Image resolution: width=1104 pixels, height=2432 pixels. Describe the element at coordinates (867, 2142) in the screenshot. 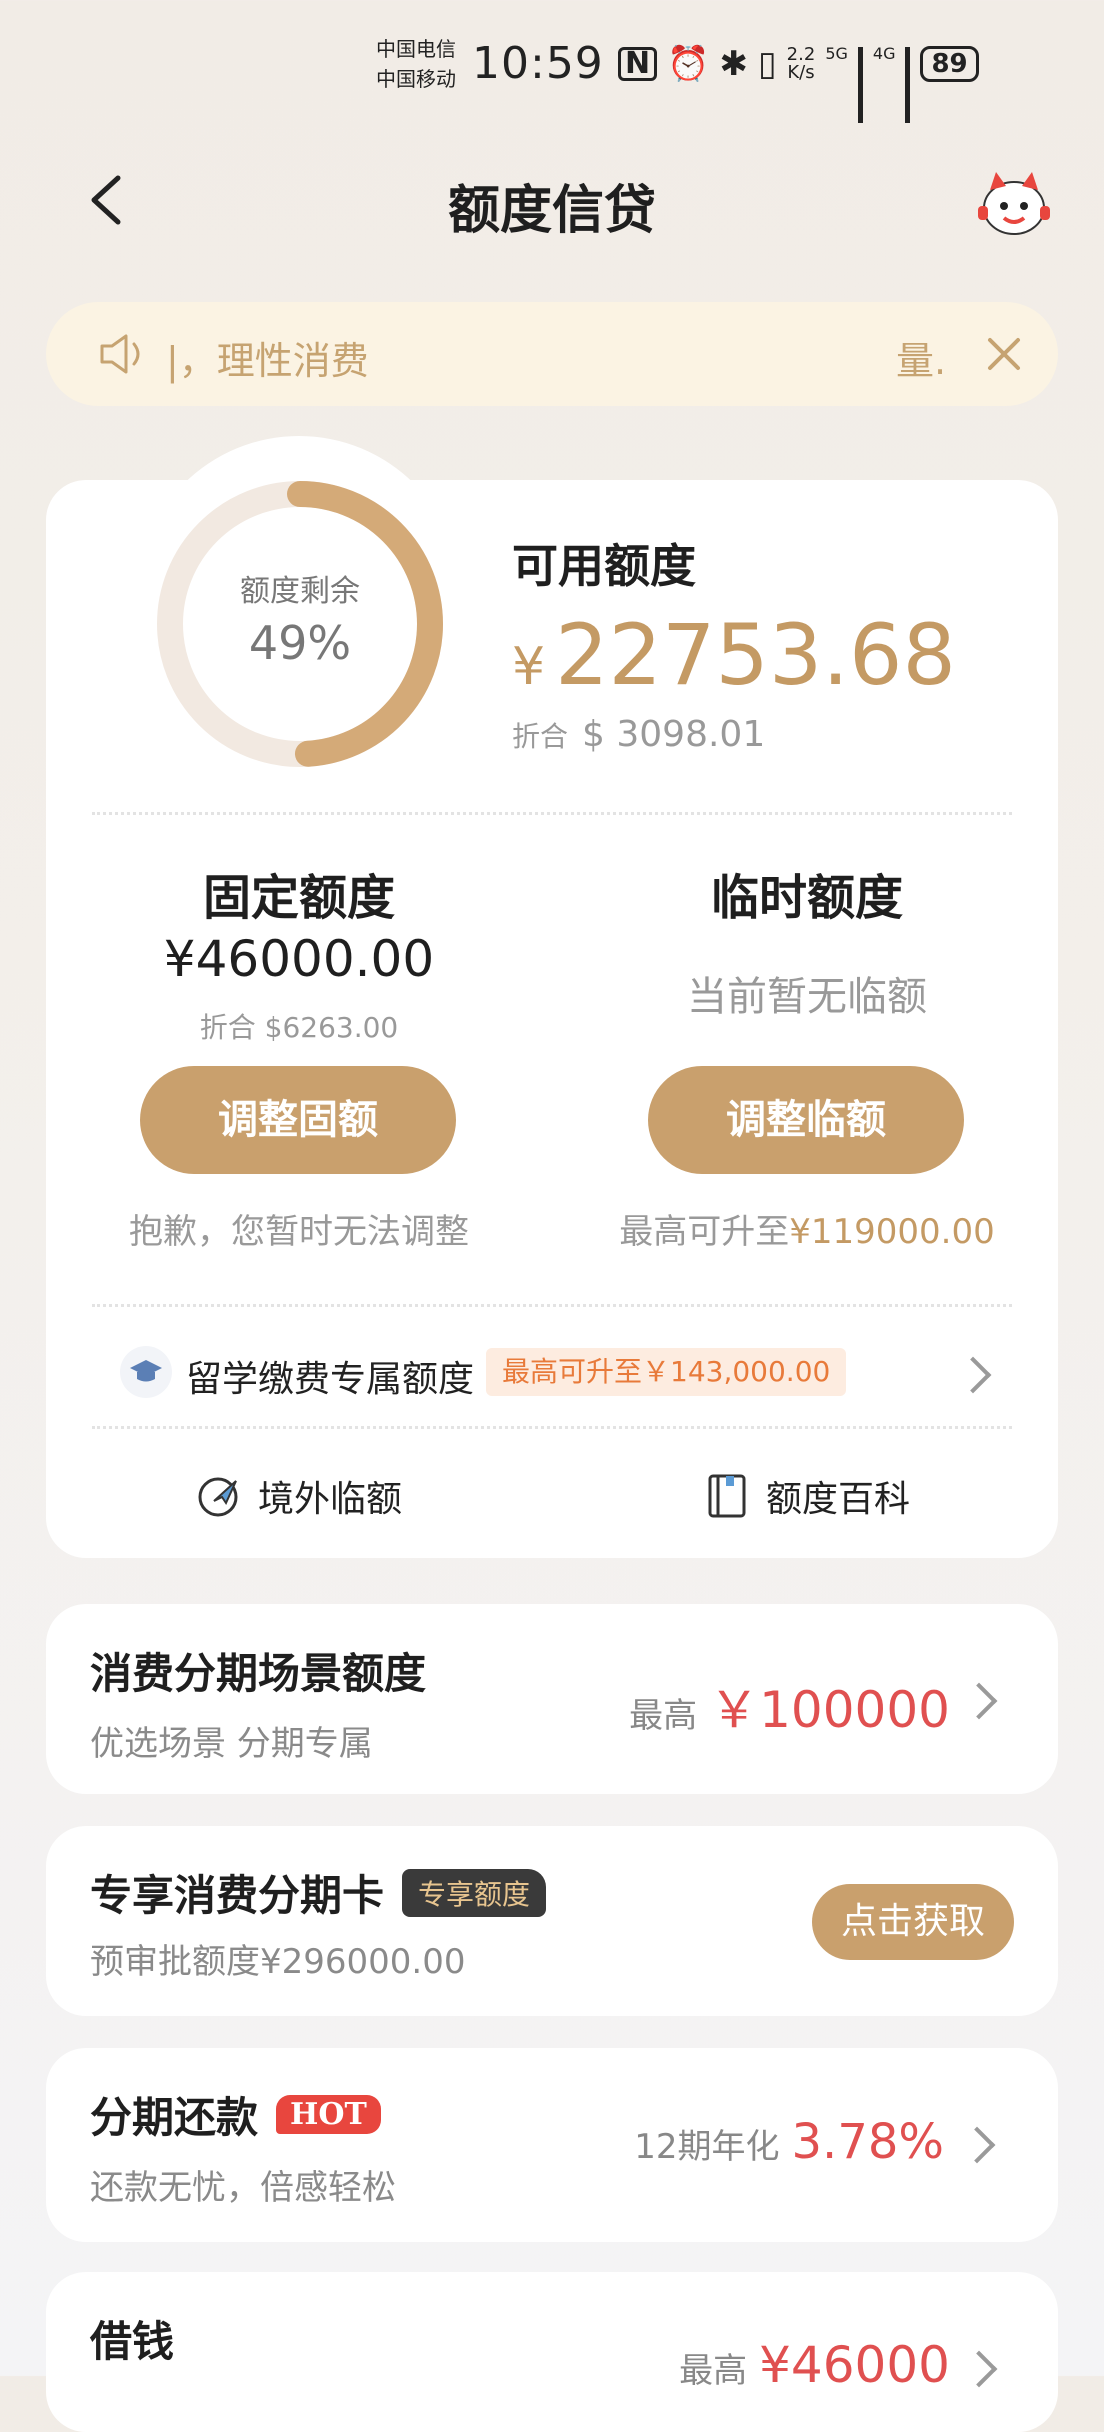

I see `repayment-rate-value: 3.78%` at that location.